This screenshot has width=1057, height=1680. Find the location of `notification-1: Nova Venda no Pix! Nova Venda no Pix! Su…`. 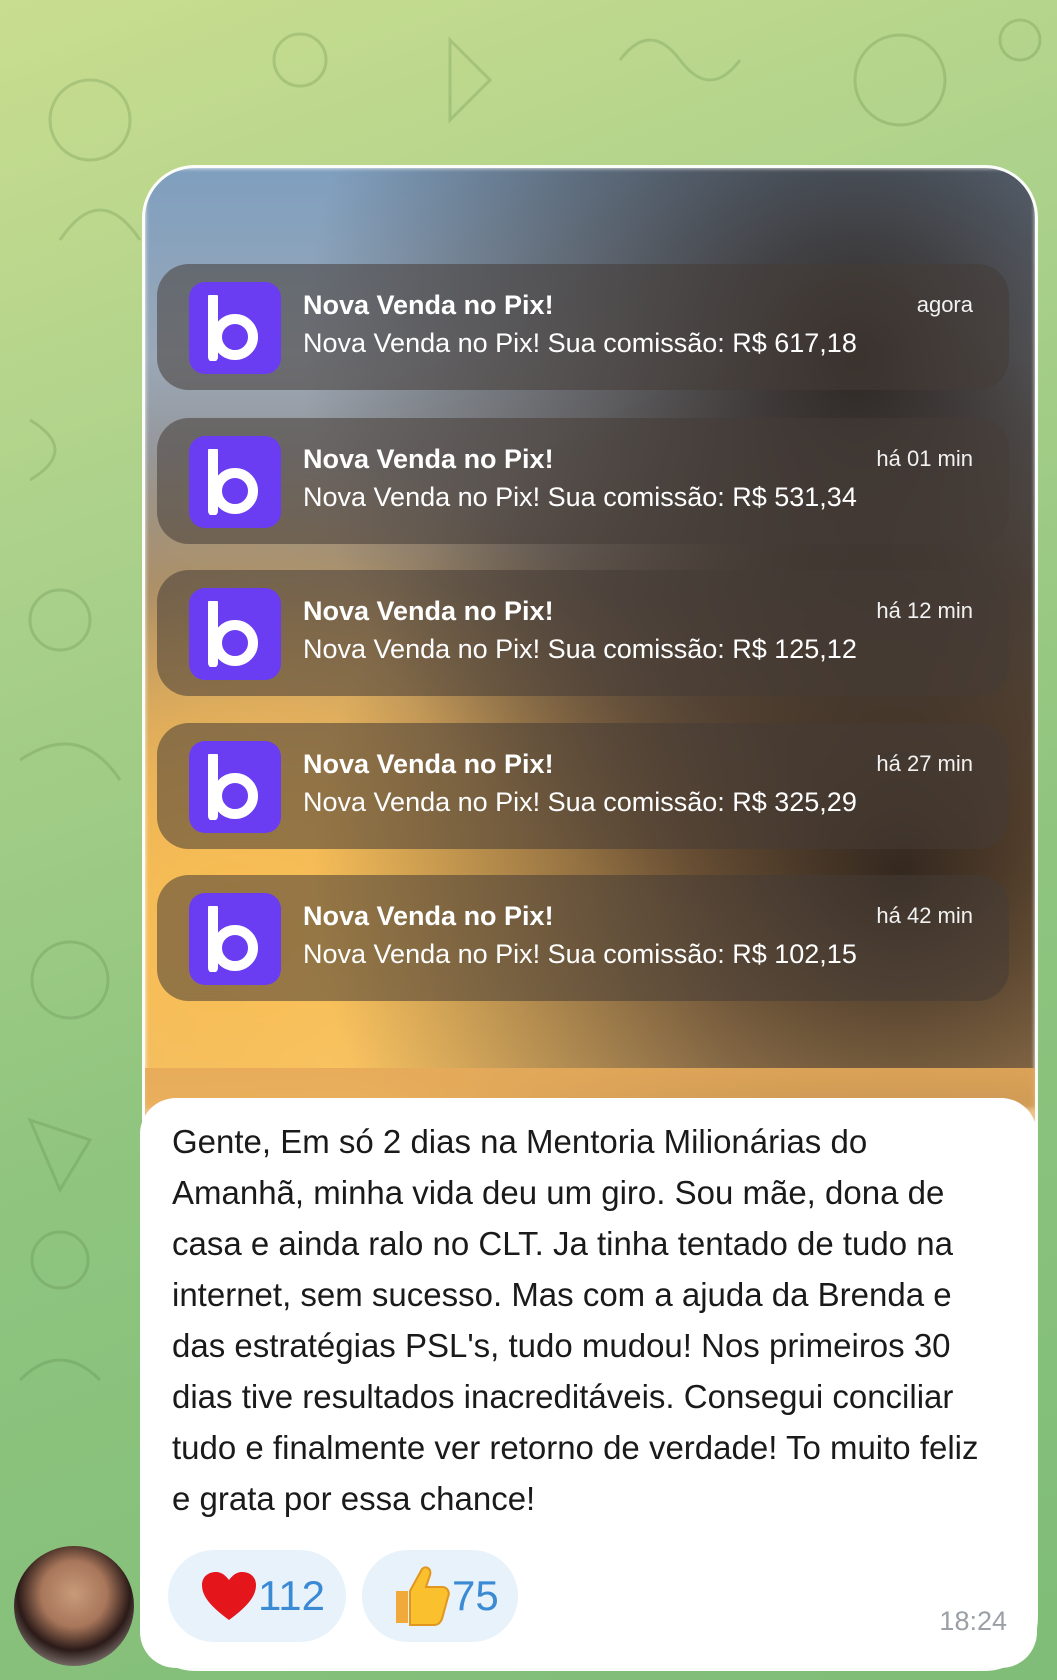

notification-1: Nova Venda no Pix! Nova Venda no Pix! Su… is located at coordinates (583, 327).